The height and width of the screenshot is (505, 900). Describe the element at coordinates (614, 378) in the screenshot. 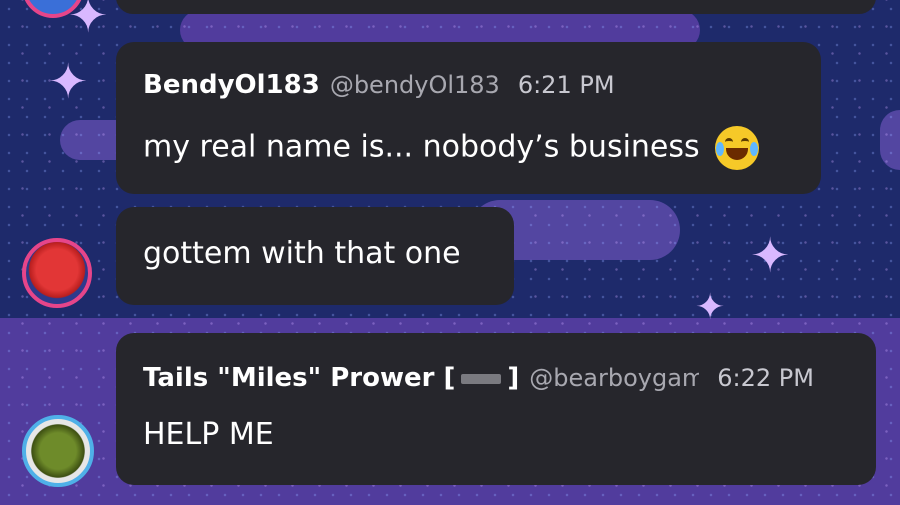

I see `author-handle: @bearboygame` at that location.